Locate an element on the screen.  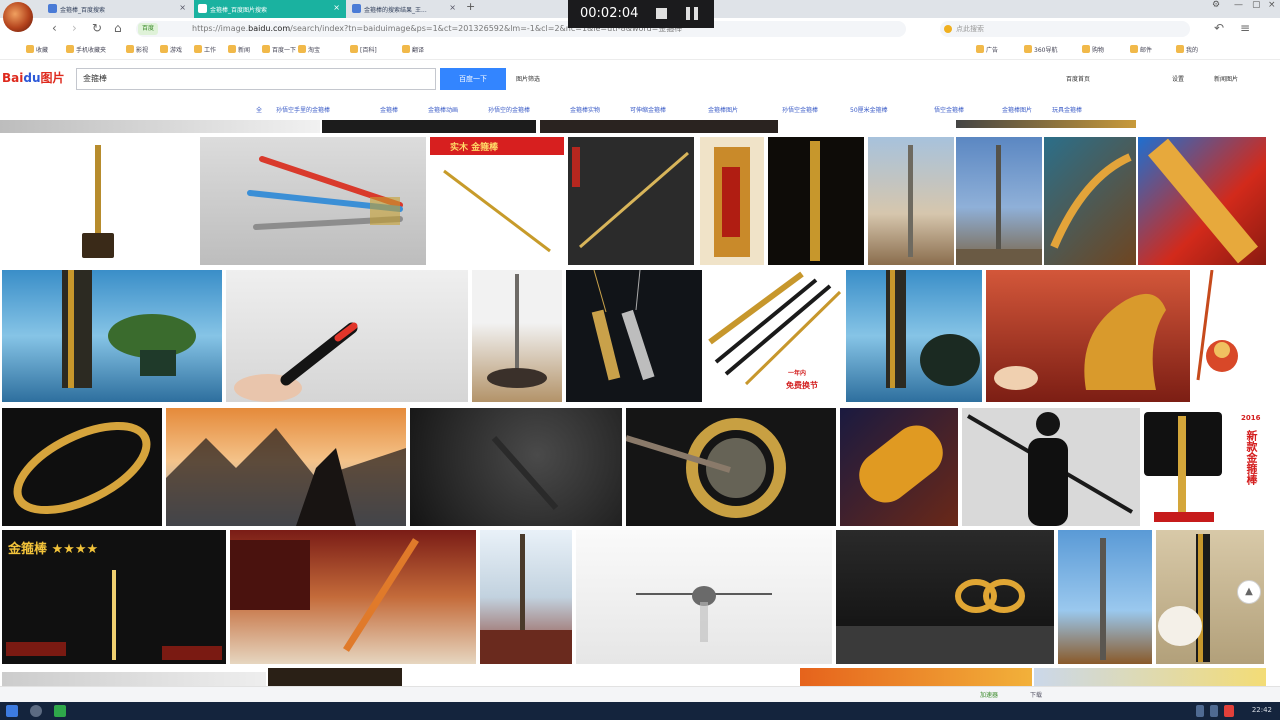
bookmark-item: 百度一下 is located at coordinates (279, 49).